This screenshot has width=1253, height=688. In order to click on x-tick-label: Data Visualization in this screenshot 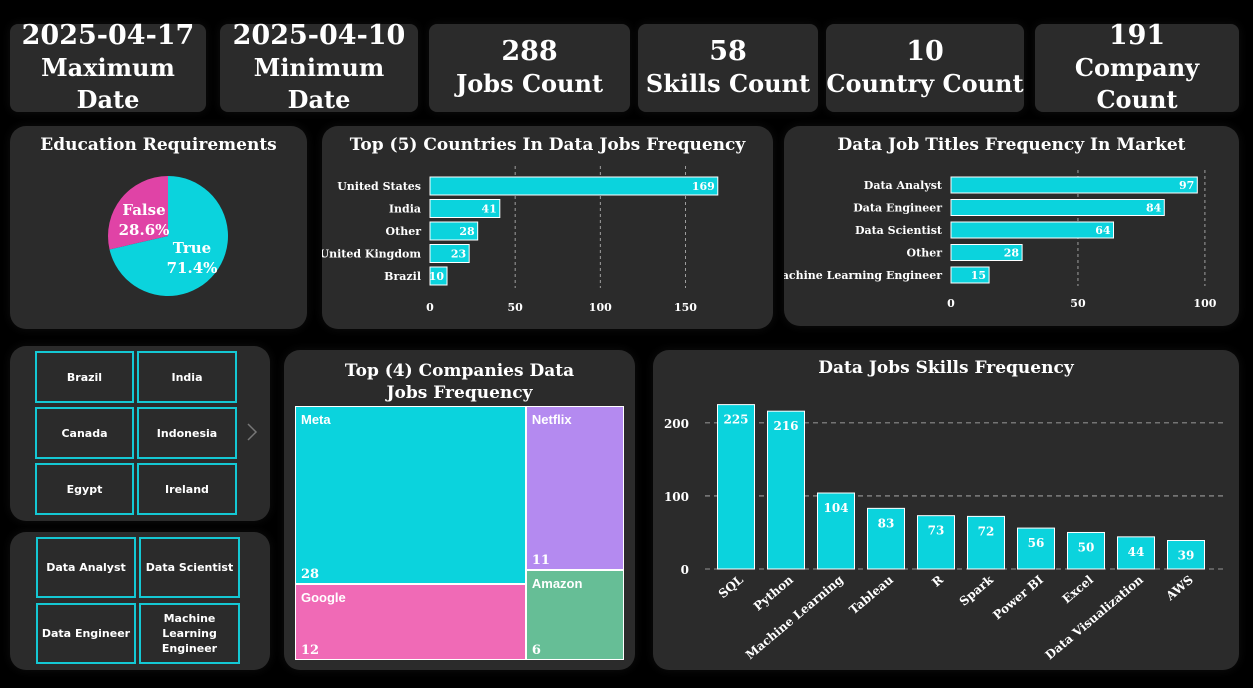, I will do `click(1095, 617)`.